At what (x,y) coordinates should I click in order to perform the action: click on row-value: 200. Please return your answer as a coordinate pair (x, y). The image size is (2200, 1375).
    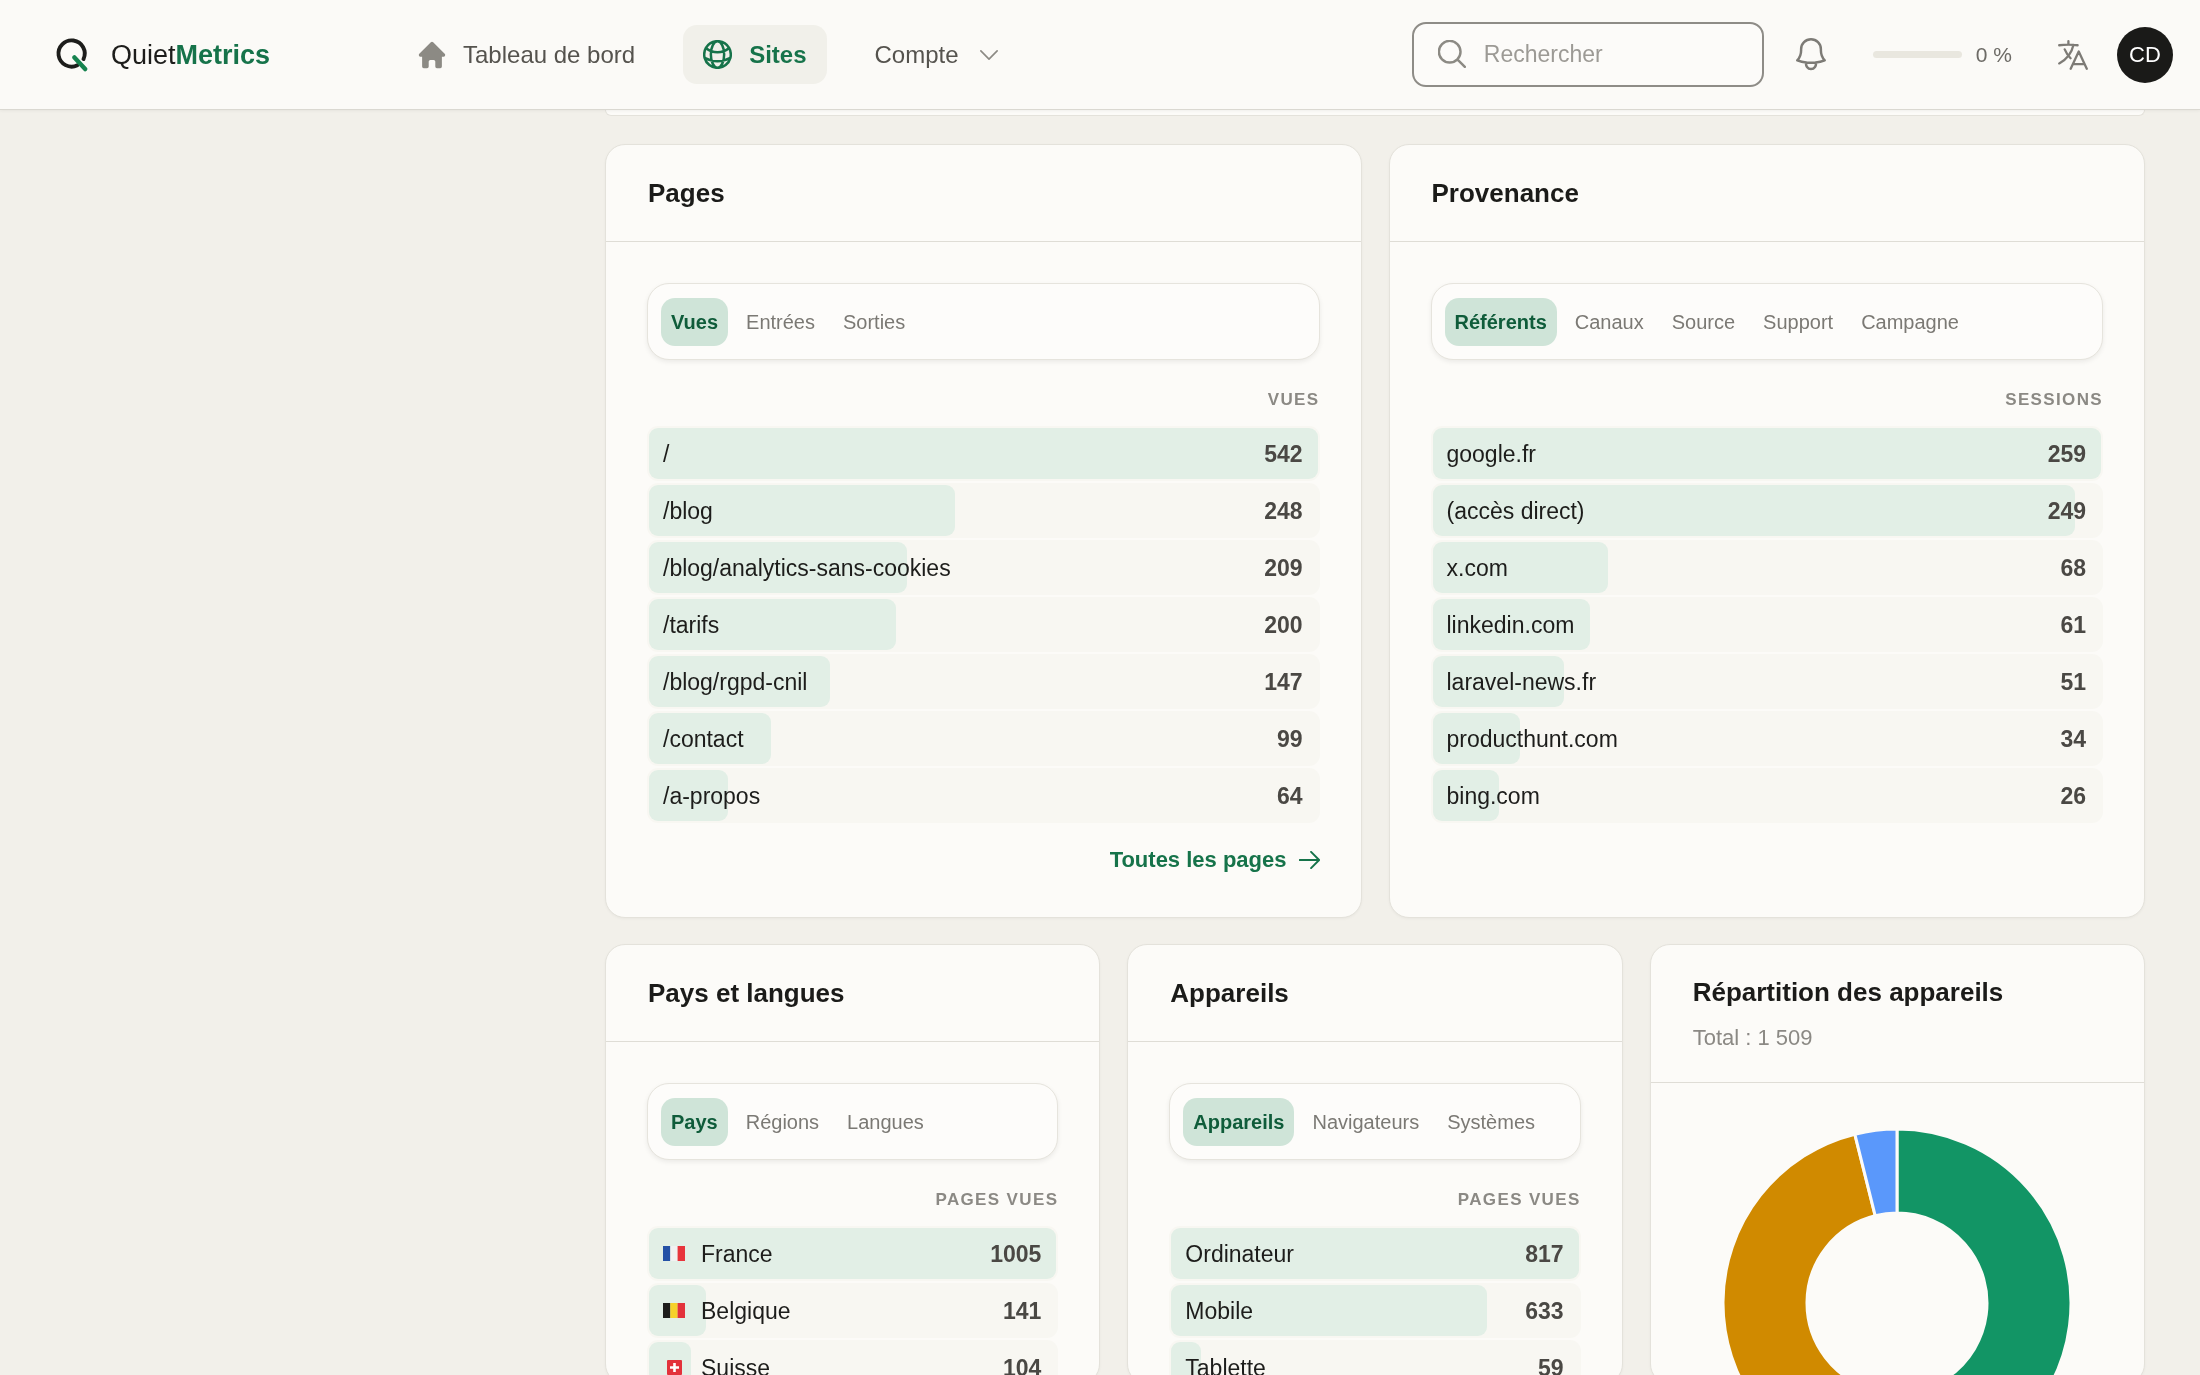
    Looking at the image, I should click on (1283, 625).